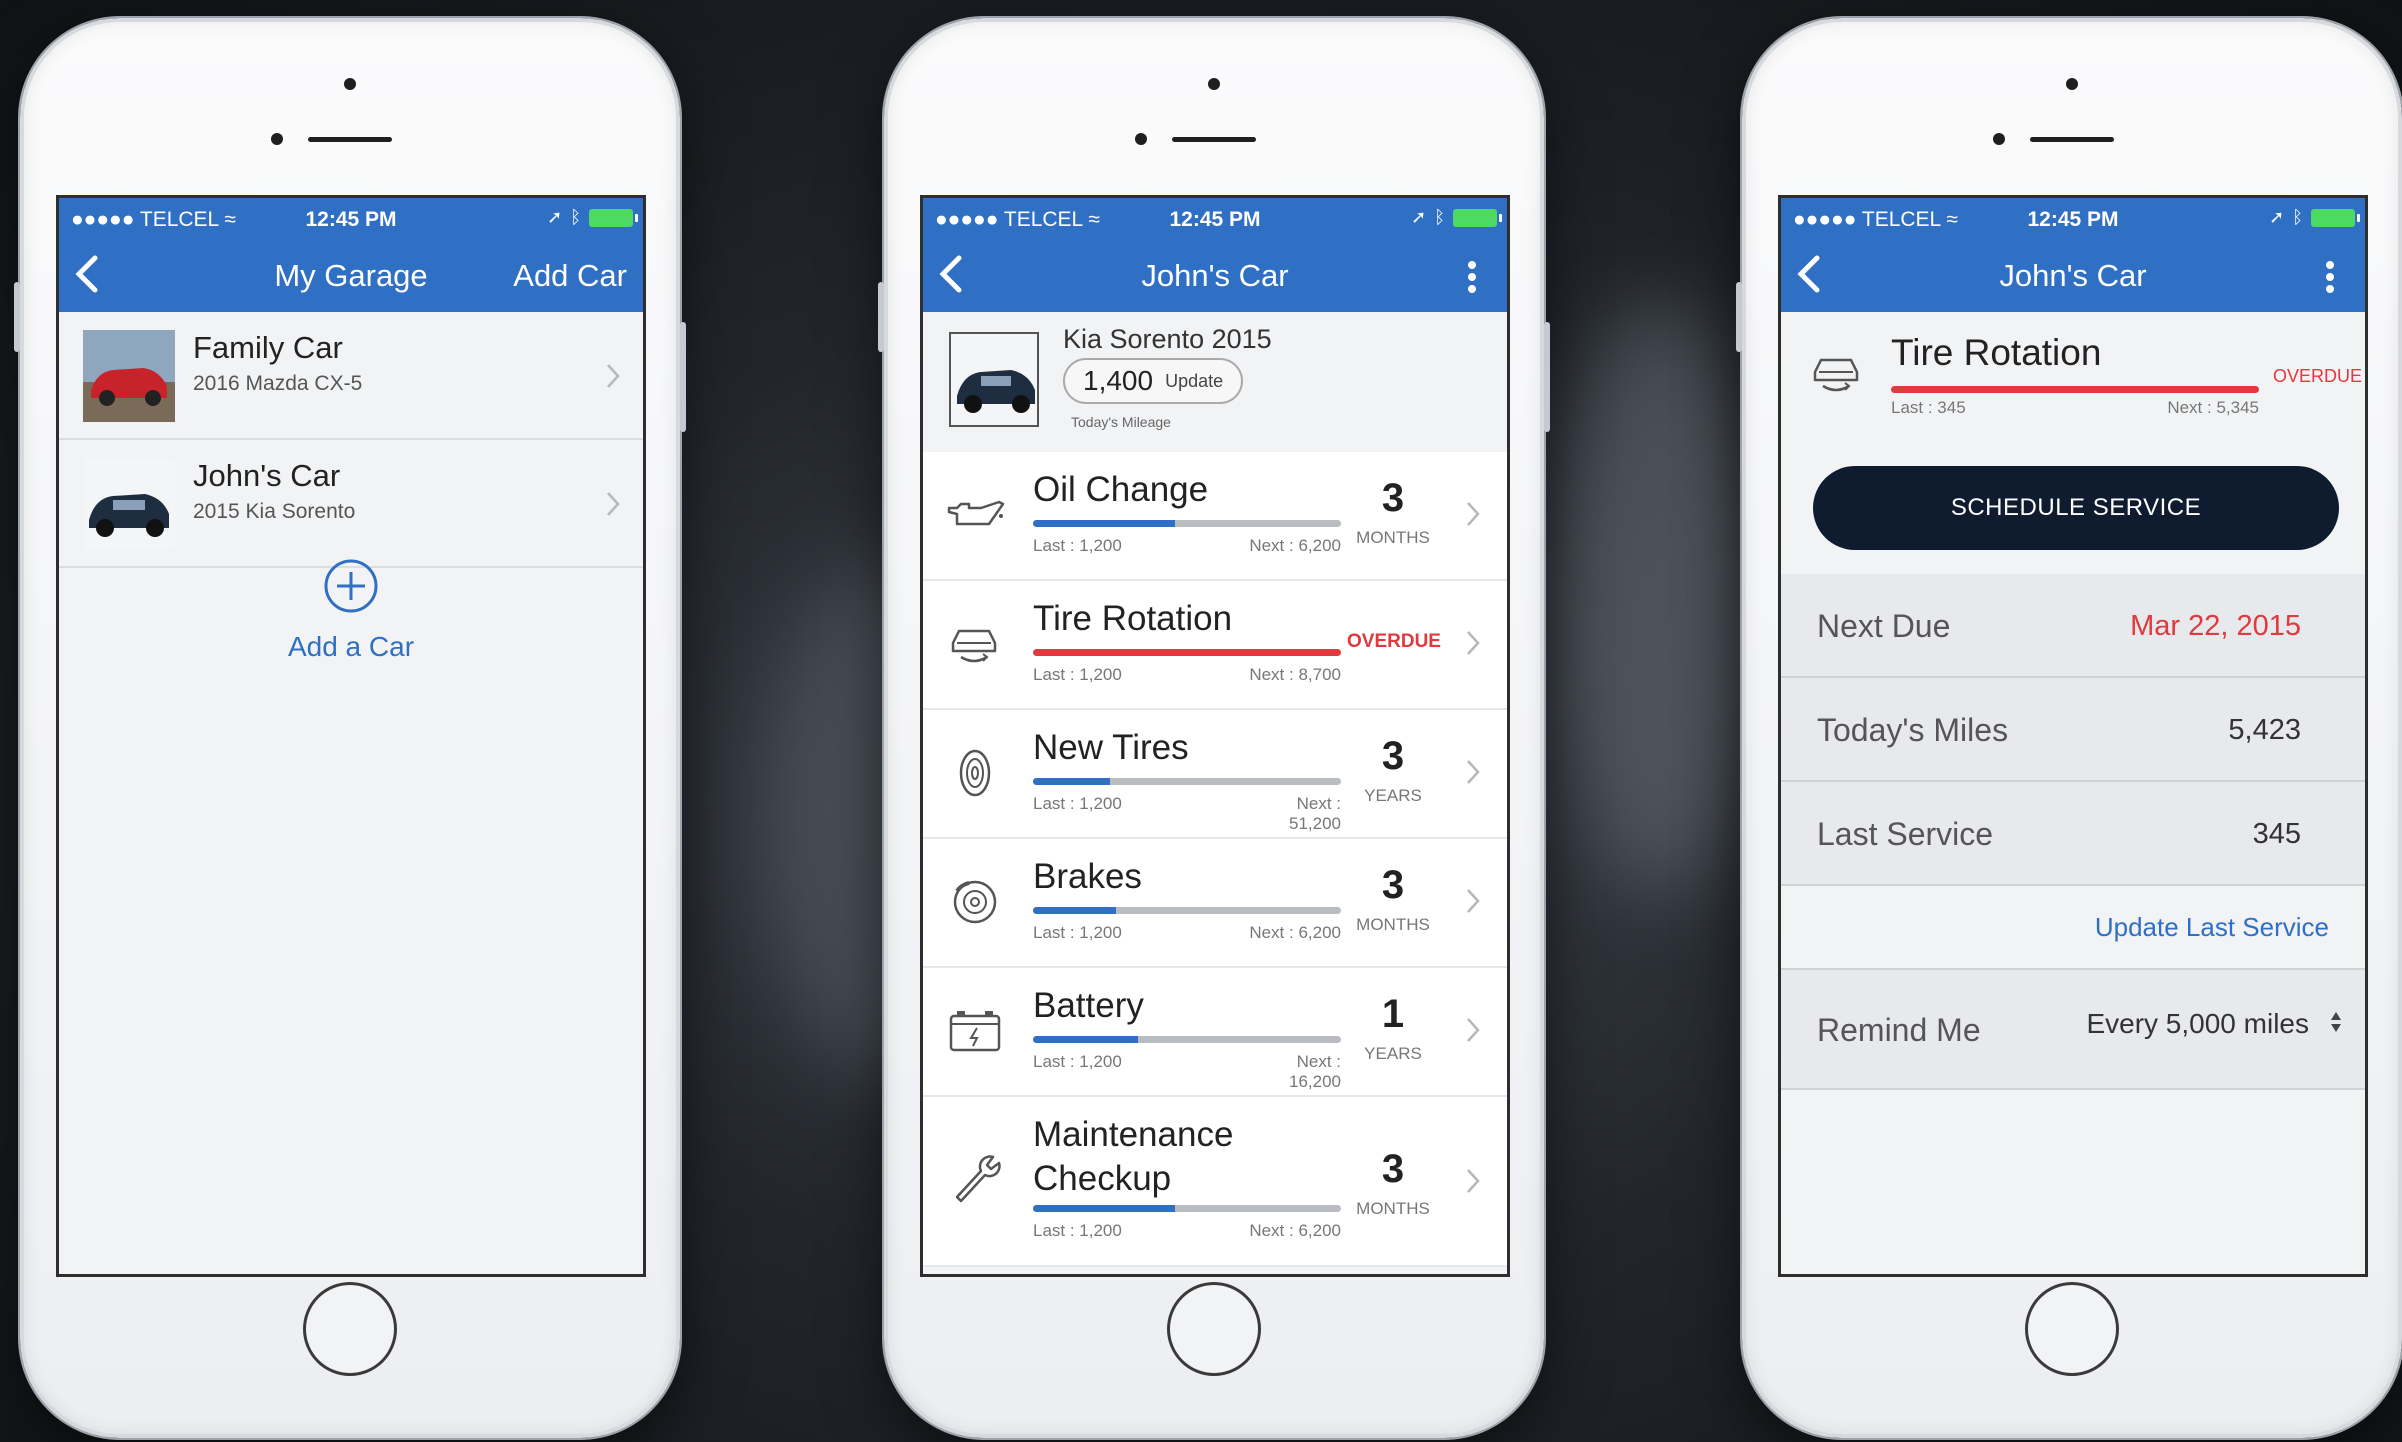 The image size is (2402, 1442). Describe the element at coordinates (1088, 1005) in the screenshot. I see `service-name: Battery` at that location.